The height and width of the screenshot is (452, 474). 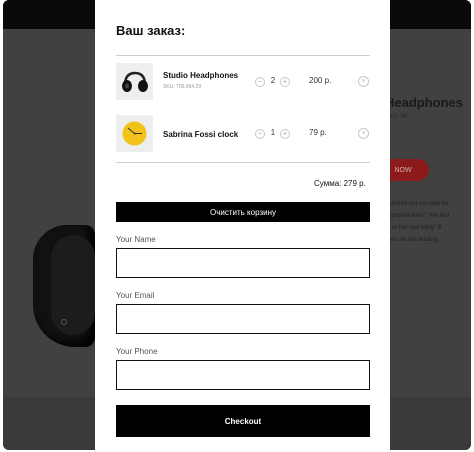 I want to click on item-name: Sabrina Fossi clock, so click(x=201, y=134).